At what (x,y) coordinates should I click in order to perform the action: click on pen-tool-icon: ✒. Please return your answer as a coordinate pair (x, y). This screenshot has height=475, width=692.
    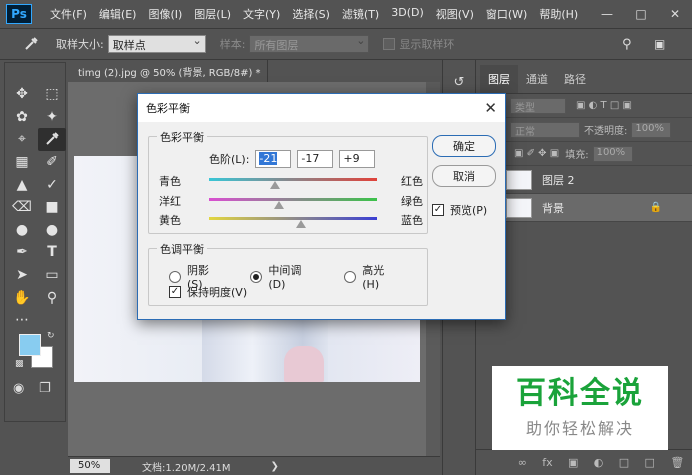
    Looking at the image, I should click on (22, 252).